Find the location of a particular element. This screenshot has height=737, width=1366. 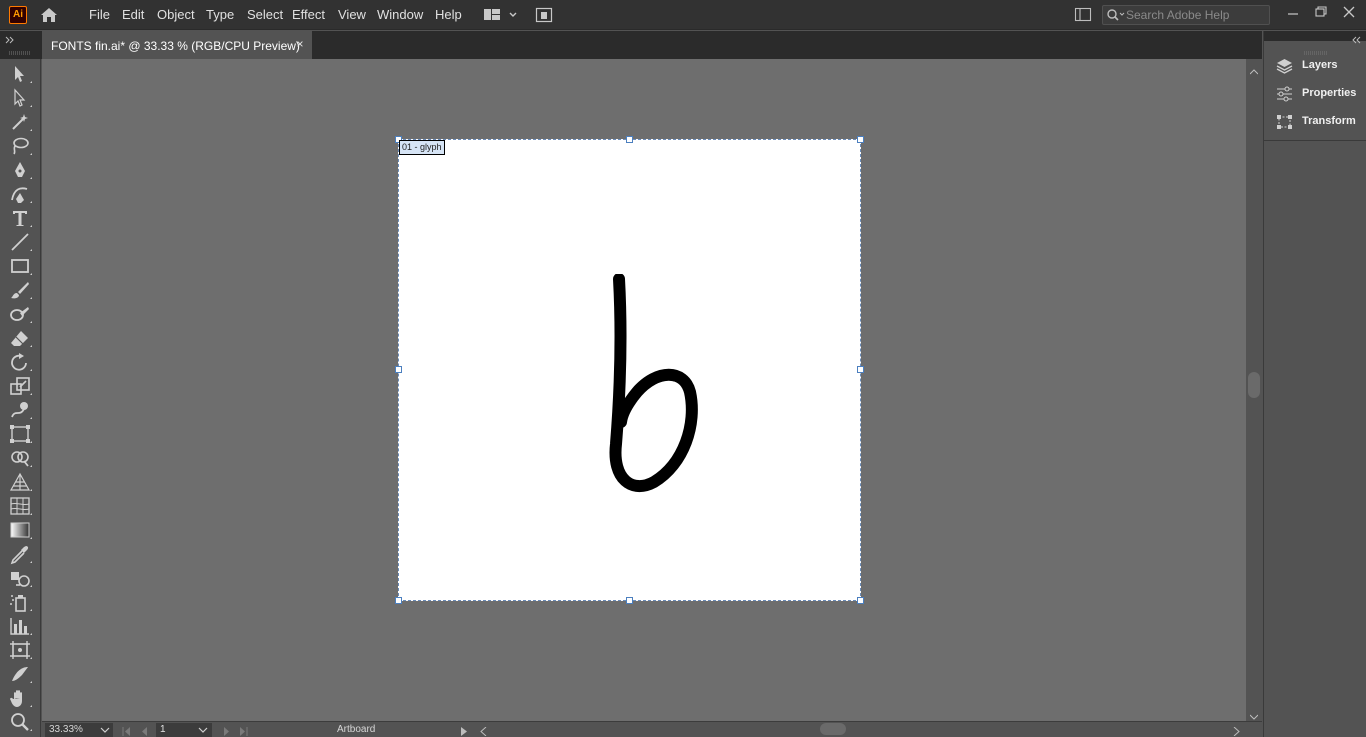

tools-panel is located at coordinates (20, 394).